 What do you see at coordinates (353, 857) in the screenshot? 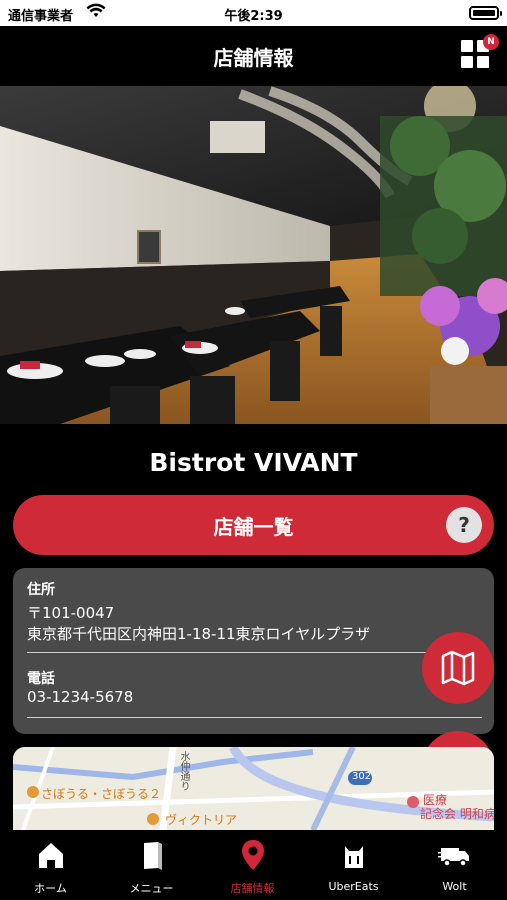
I see `uber-eats-icon` at bounding box center [353, 857].